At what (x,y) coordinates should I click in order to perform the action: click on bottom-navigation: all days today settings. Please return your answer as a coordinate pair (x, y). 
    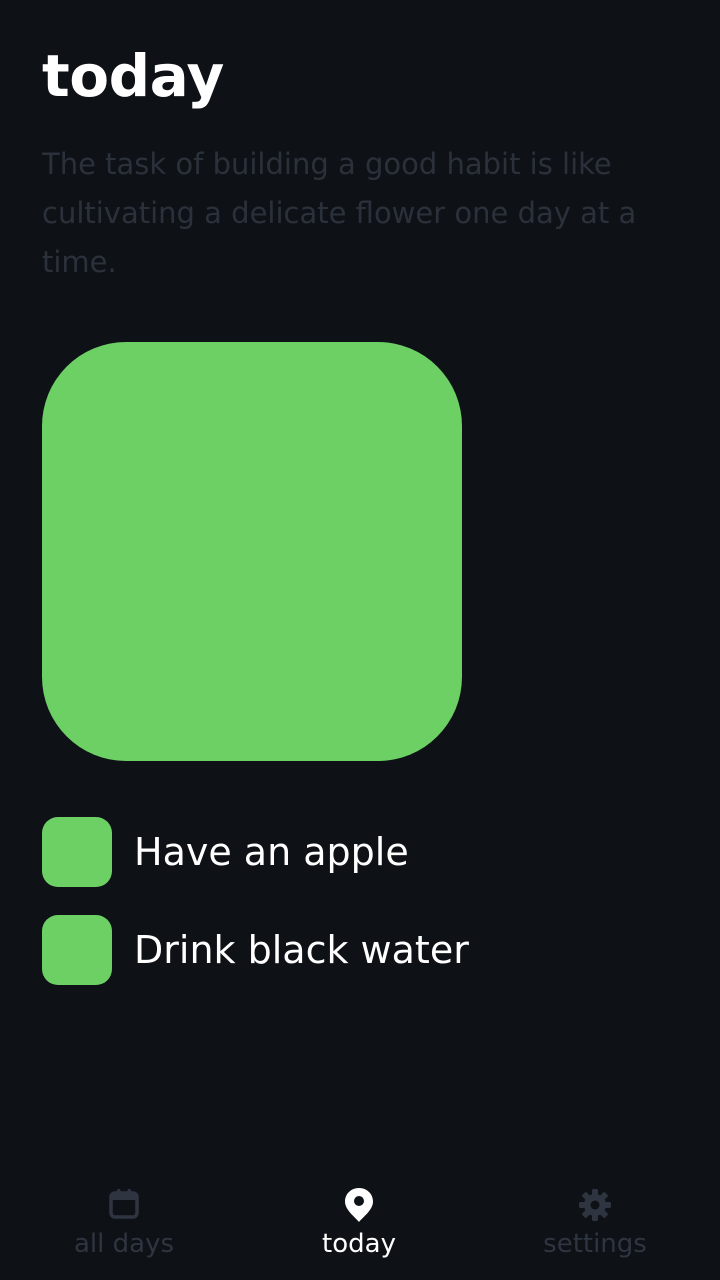
    Looking at the image, I should click on (360, 1228).